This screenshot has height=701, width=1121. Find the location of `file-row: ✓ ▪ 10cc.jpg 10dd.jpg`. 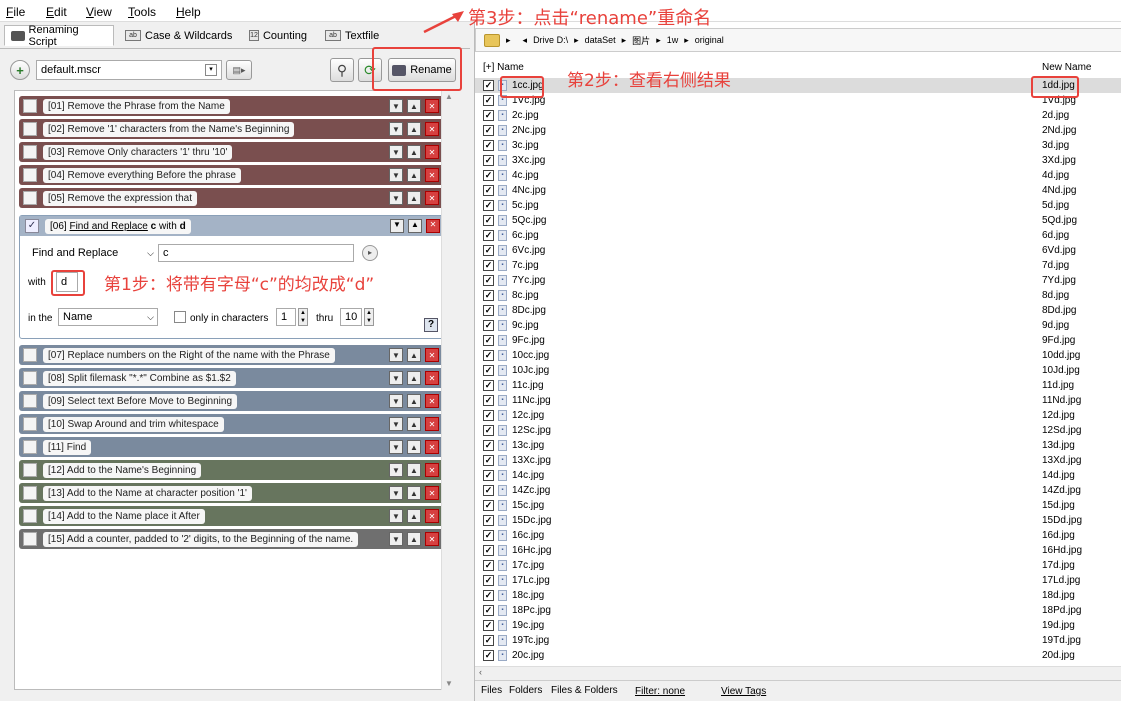

file-row: ✓ ▪ 10cc.jpg 10dd.jpg is located at coordinates (798, 355).